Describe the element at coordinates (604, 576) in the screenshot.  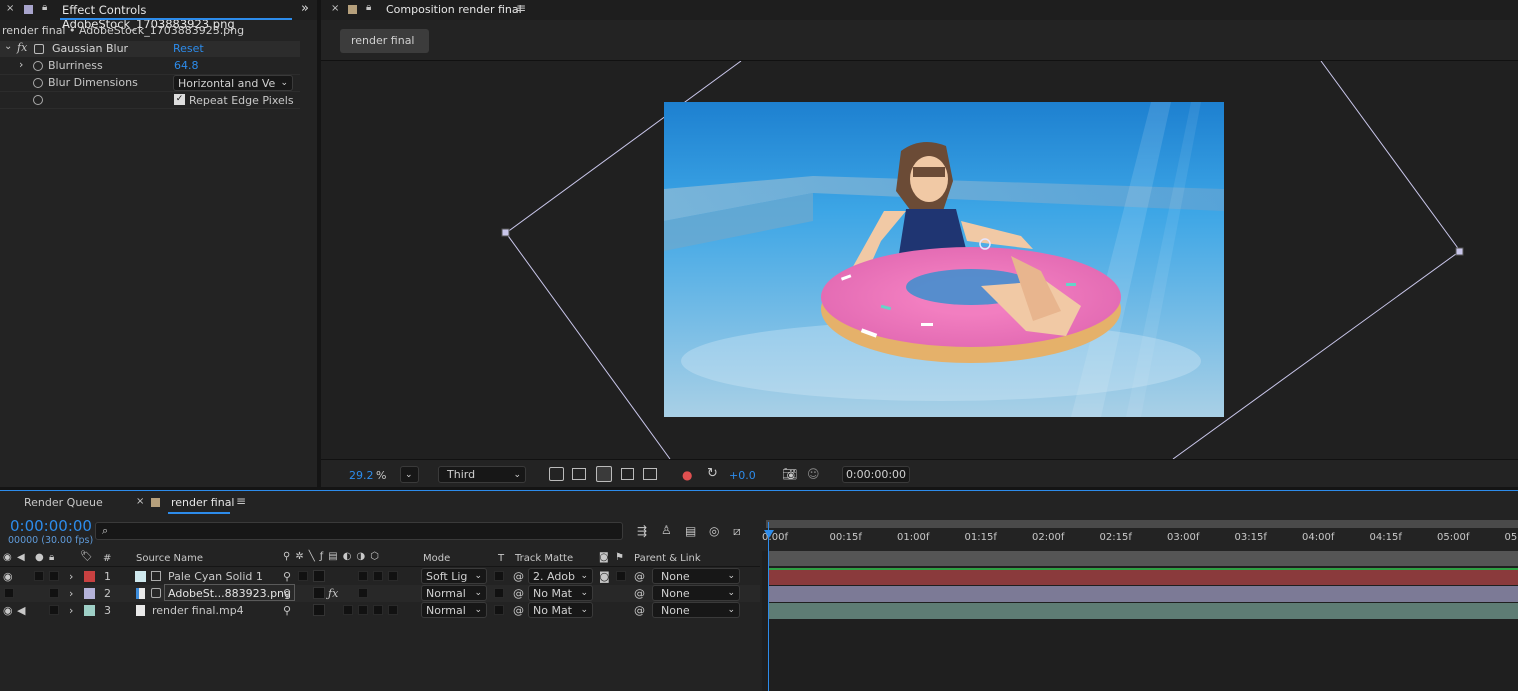
I see `matte-alpha-icon: ◙` at that location.